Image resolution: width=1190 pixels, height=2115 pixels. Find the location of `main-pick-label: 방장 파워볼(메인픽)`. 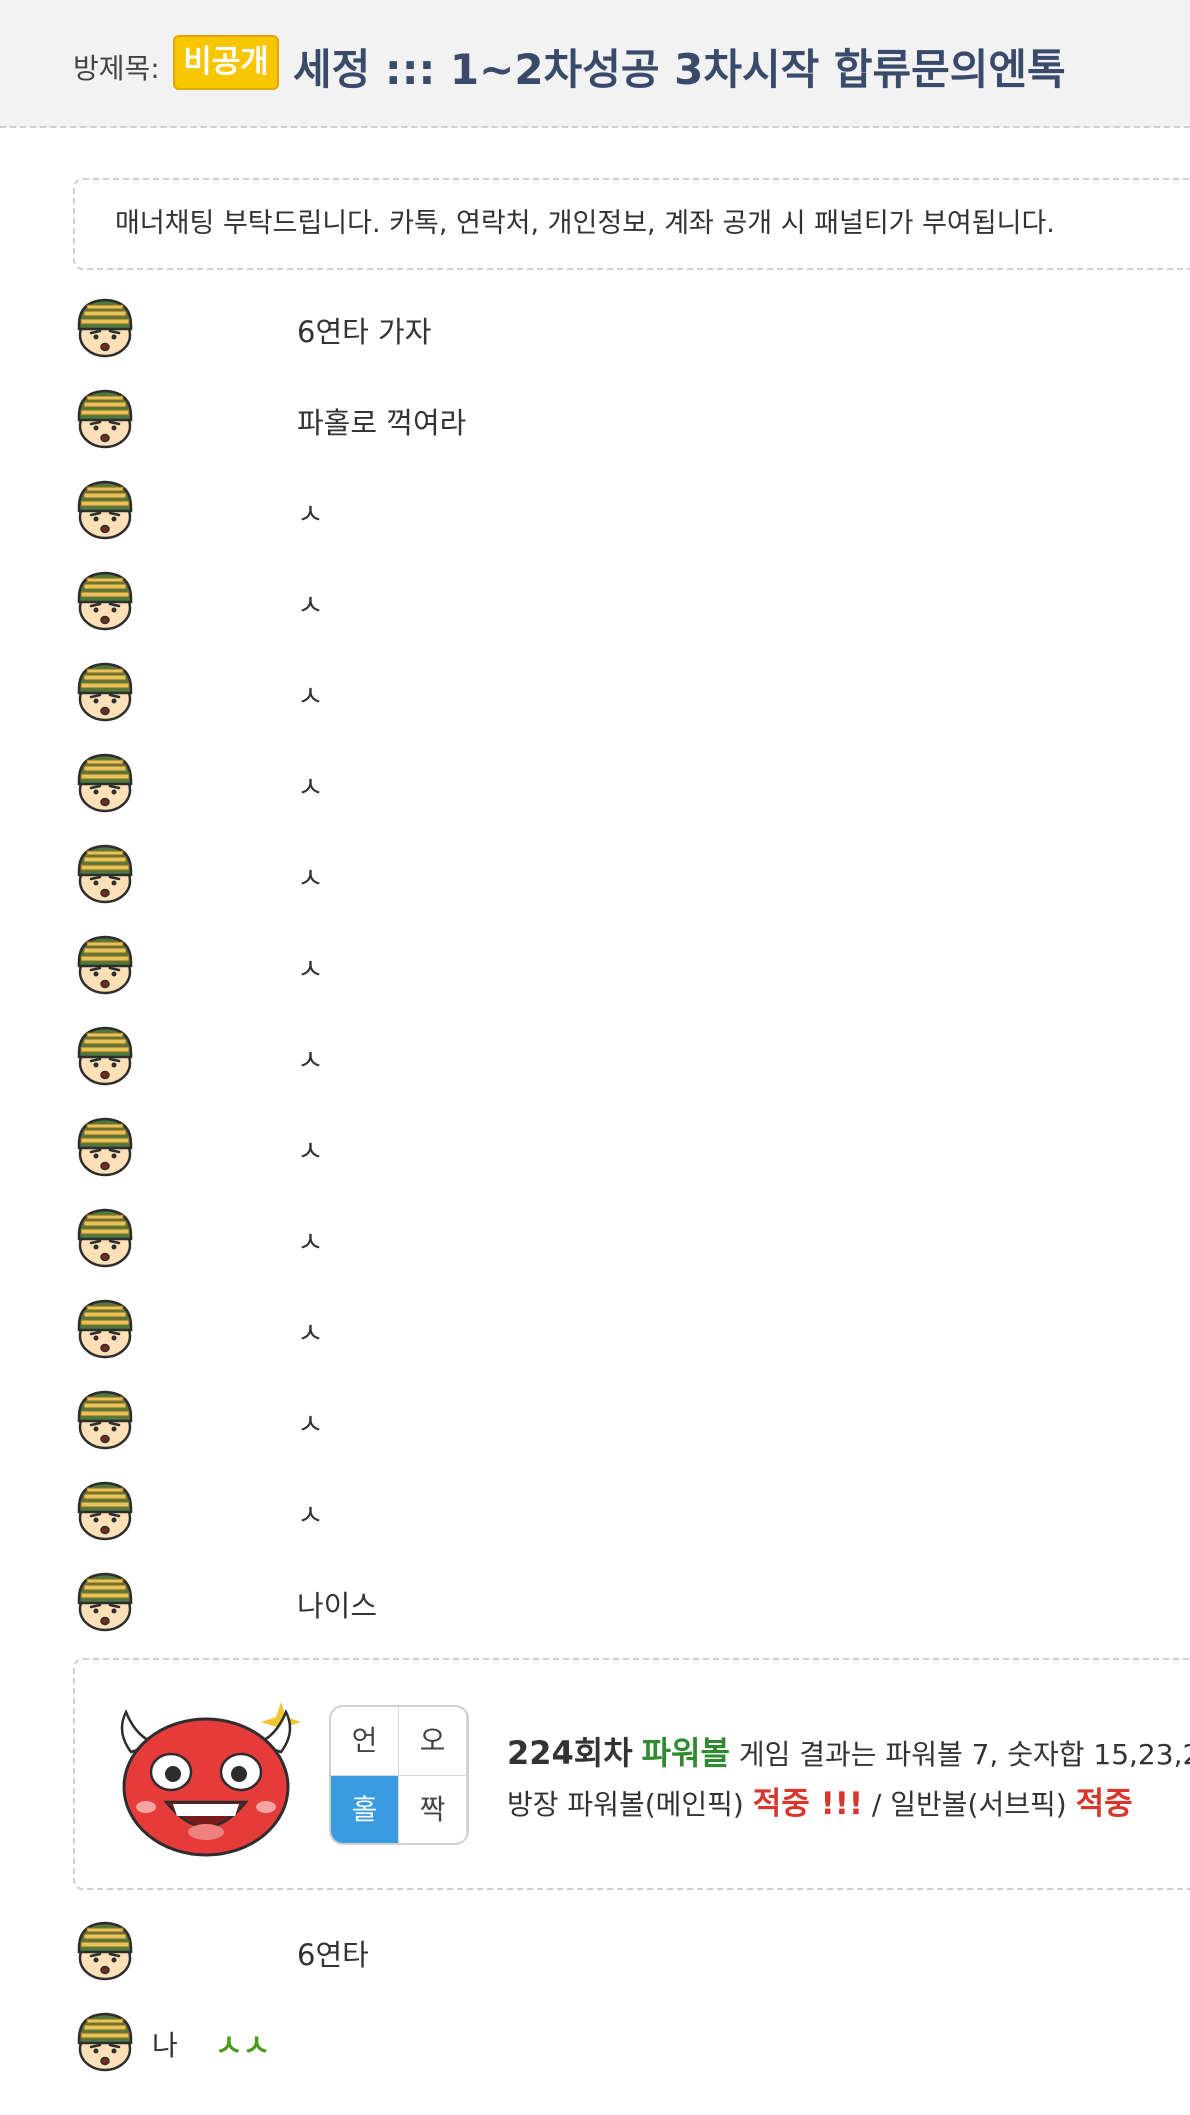

main-pick-label: 방장 파워볼(메인픽) is located at coordinates (625, 1804).